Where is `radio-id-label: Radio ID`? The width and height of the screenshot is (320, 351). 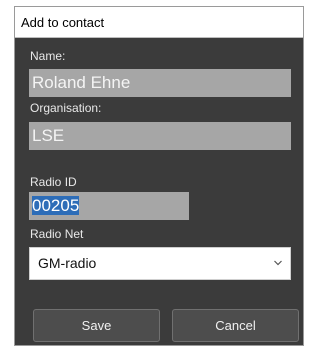 radio-id-label: Radio ID is located at coordinates (53, 182).